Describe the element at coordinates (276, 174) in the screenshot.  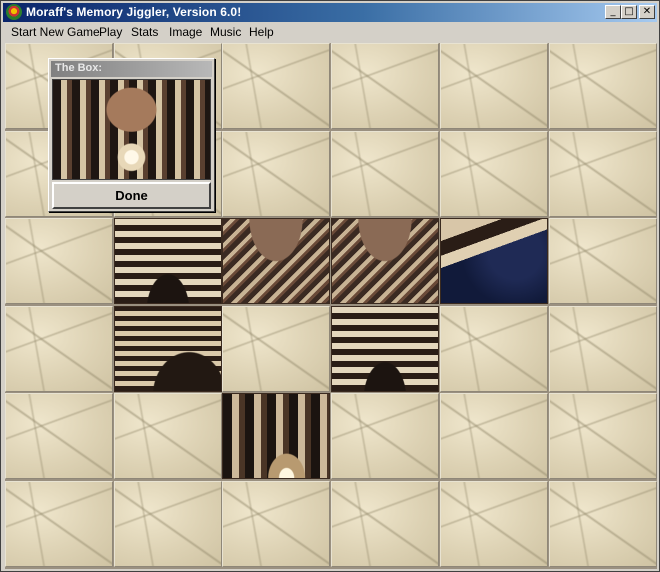
I see `tile-hidden-r2-c3` at that location.